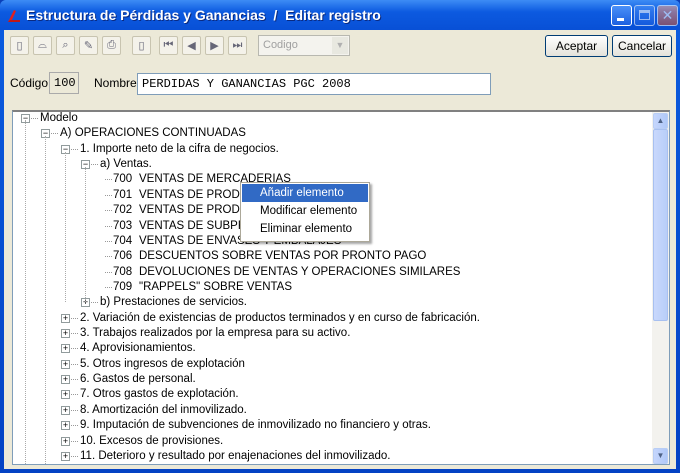 Image resolution: width=680 pixels, height=473 pixels. Describe the element at coordinates (333, 379) in the screenshot. I see `tree-node: +6. Gastos de personal.` at that location.